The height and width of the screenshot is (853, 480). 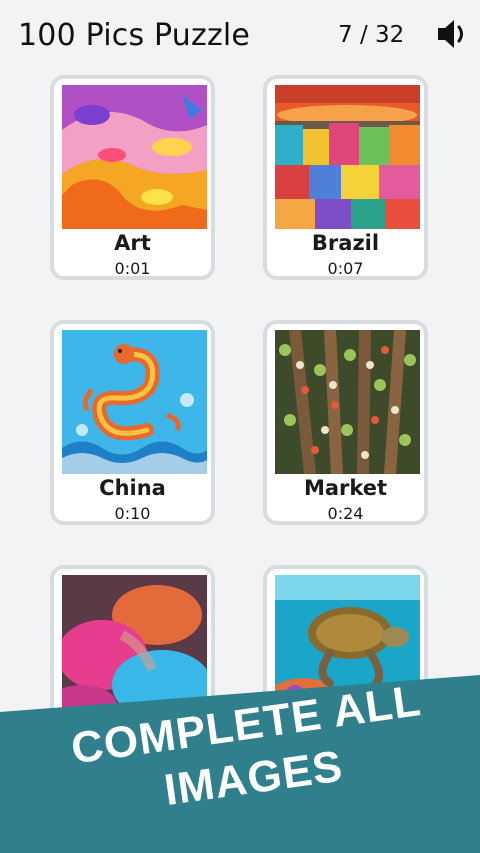 I want to click on puzzle-thumbnail-art, so click(x=134, y=157).